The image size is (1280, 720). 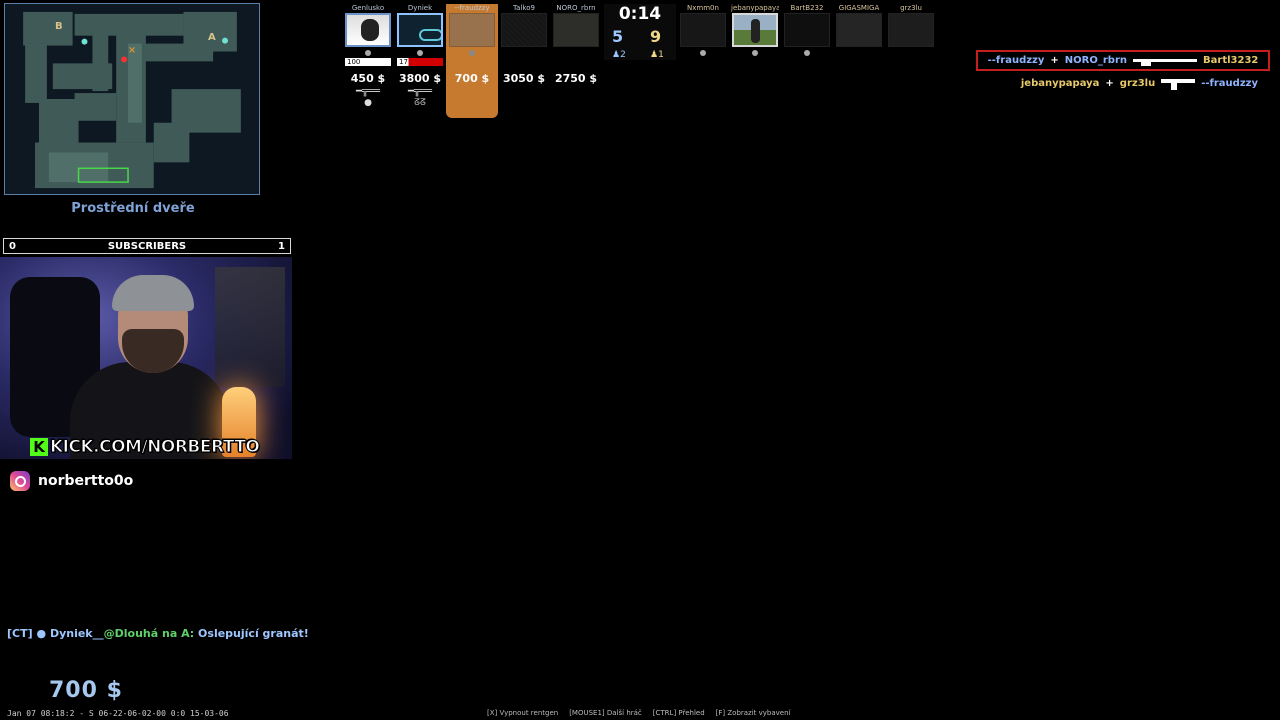 I want to click on hint-xray: [X] Vypnout rentgen, so click(x=523, y=713).